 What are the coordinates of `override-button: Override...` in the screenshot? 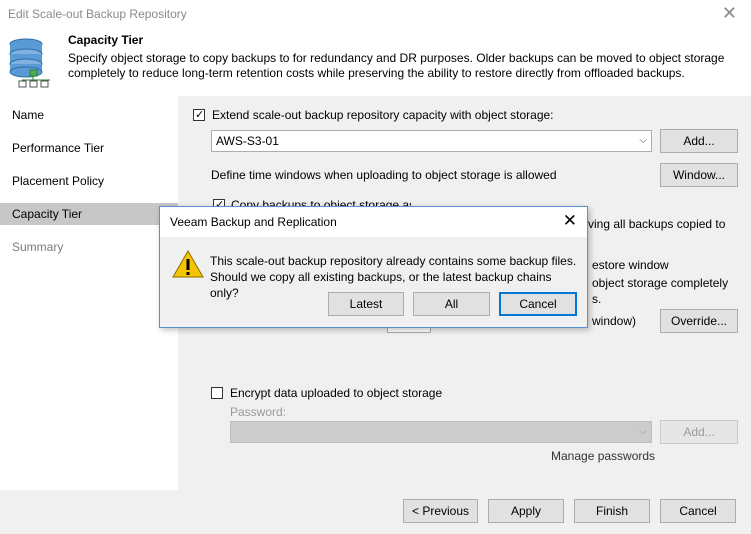 It's located at (699, 321).